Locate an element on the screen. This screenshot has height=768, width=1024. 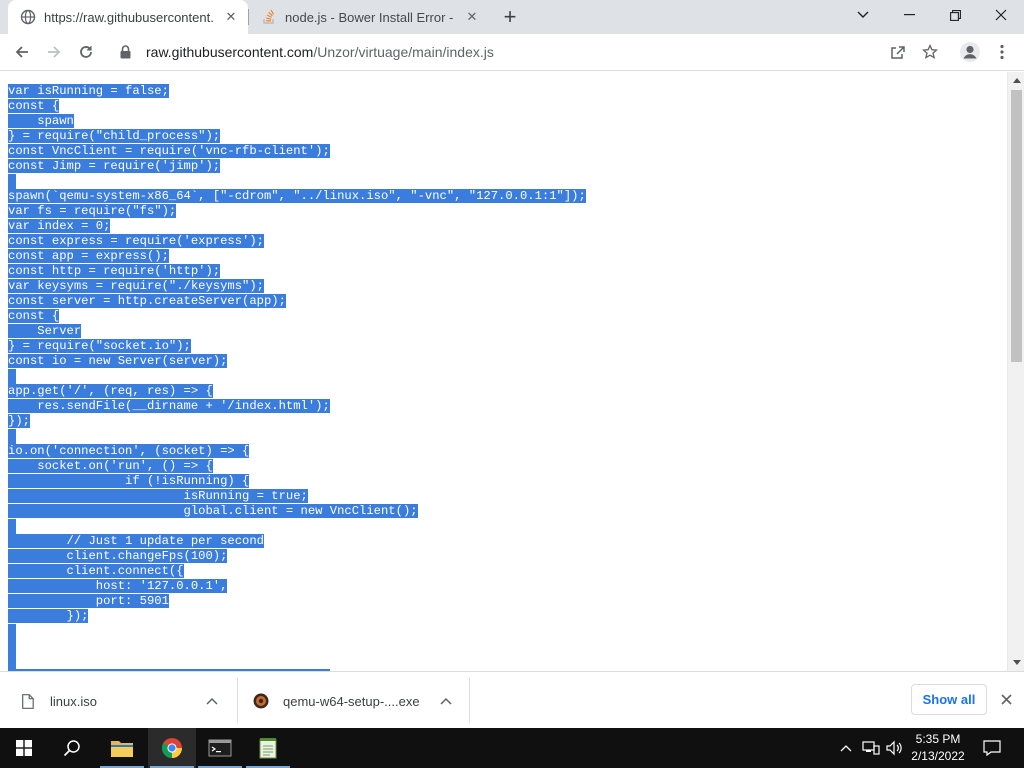
close-icon is located at coordinates (1001, 15).